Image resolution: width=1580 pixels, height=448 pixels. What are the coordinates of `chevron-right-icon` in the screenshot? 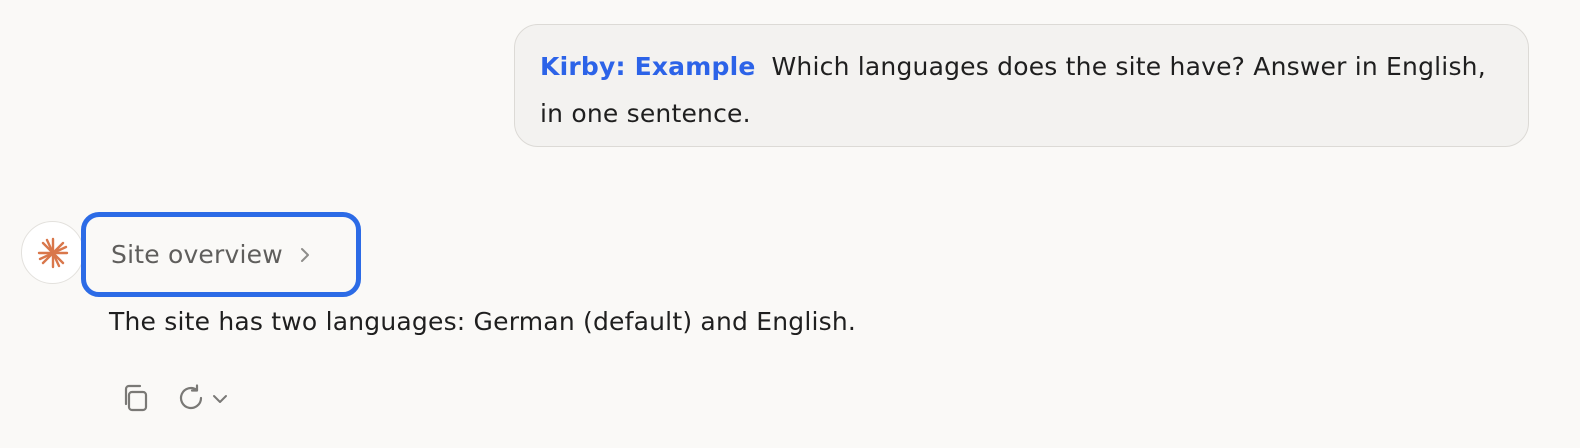 It's located at (305, 255).